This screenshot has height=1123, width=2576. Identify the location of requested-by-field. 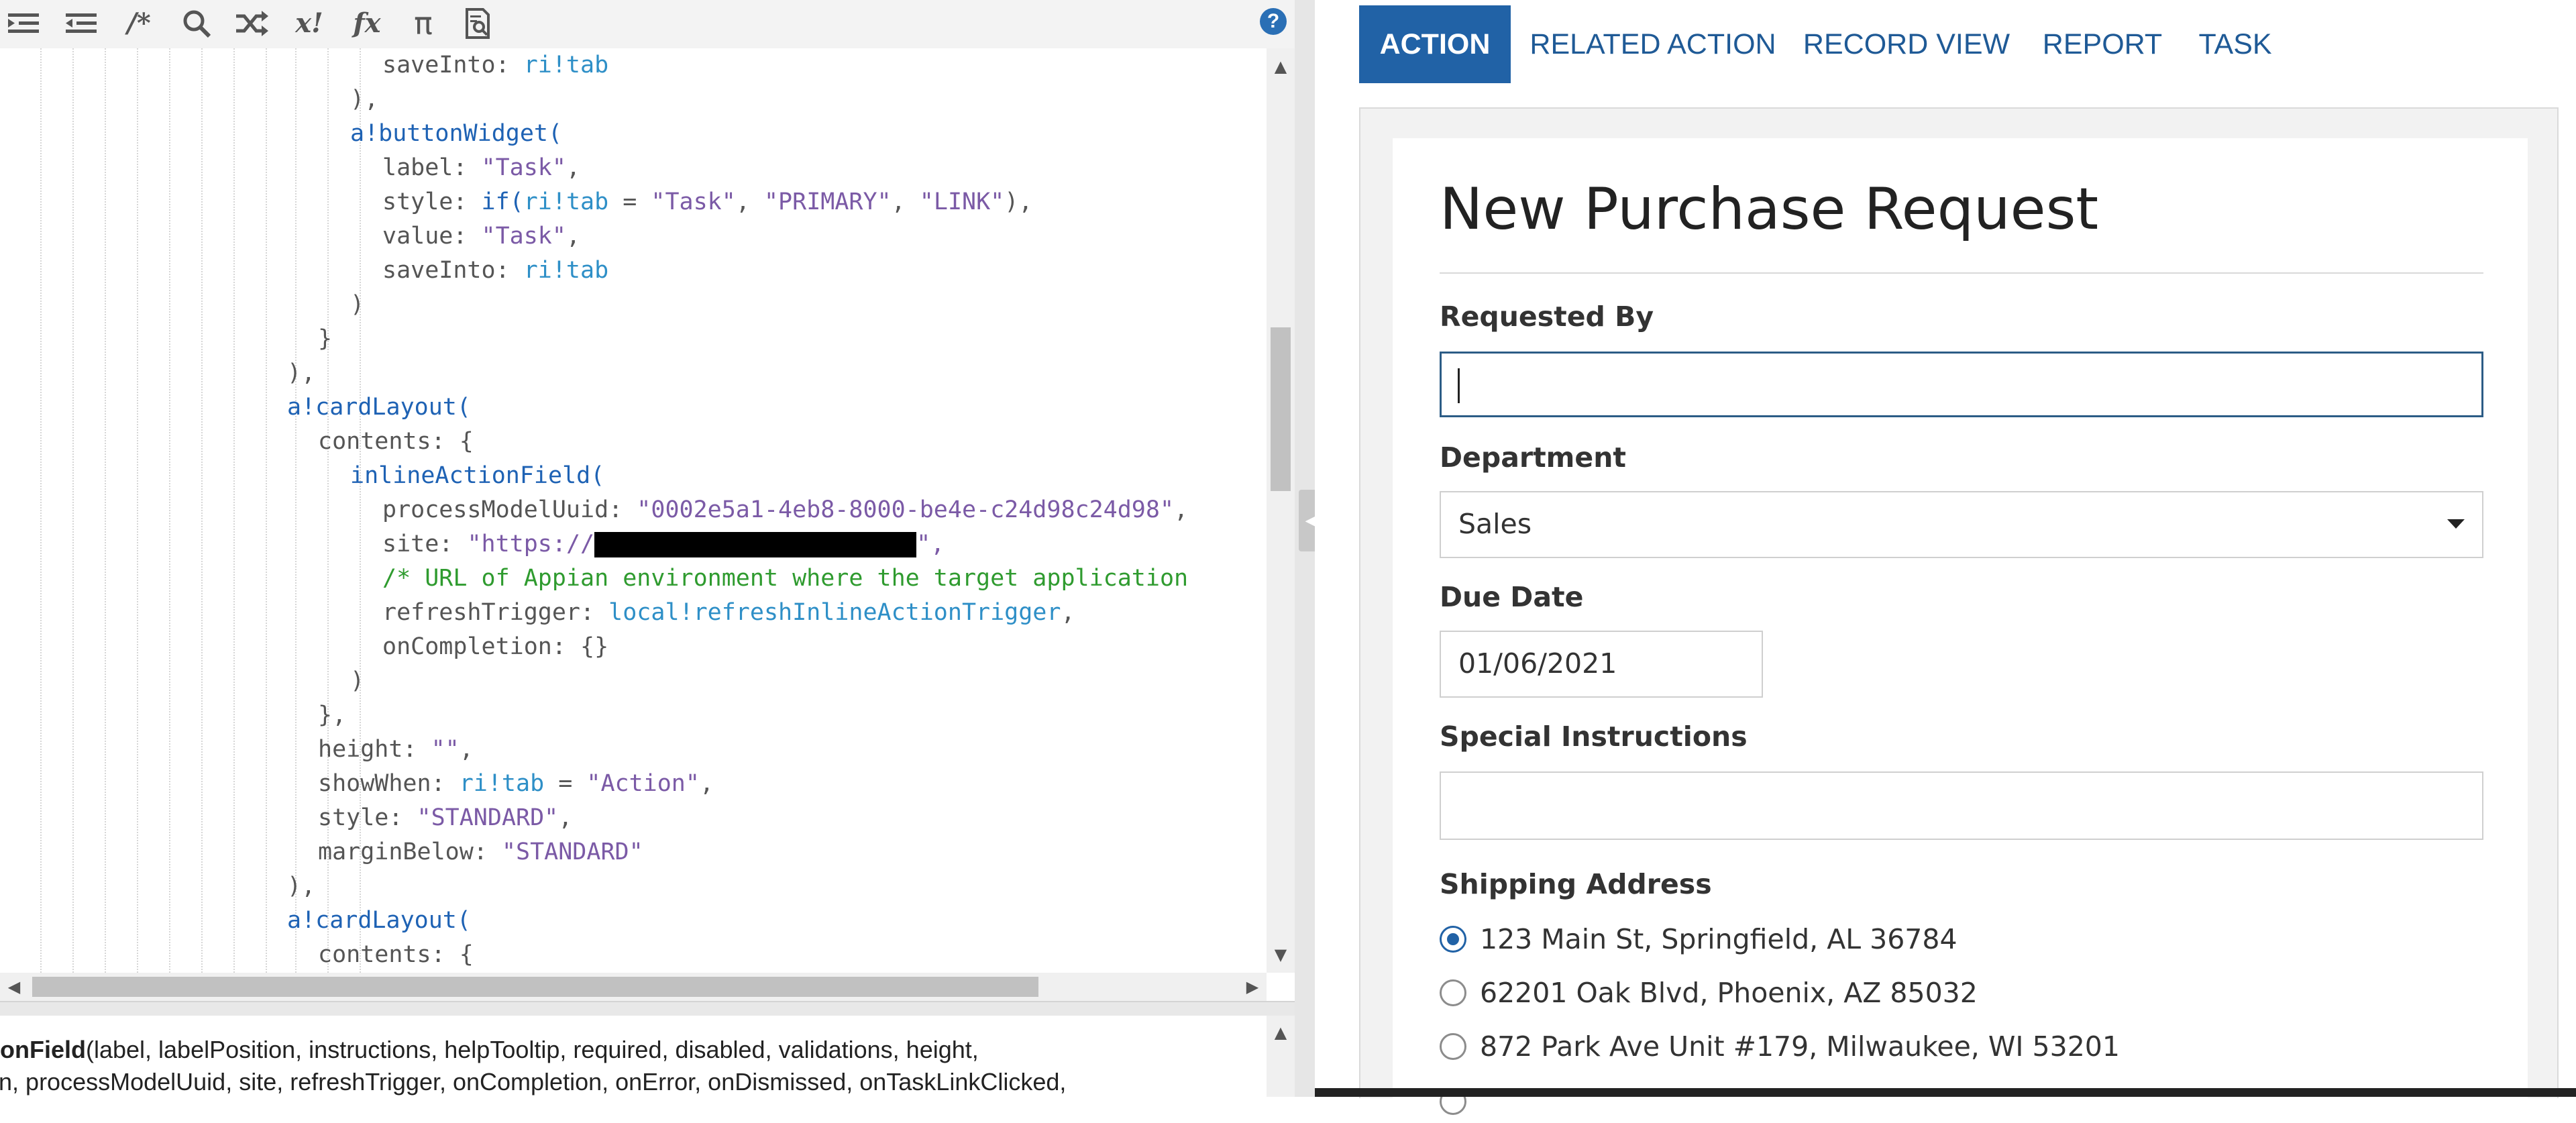
(1961, 384).